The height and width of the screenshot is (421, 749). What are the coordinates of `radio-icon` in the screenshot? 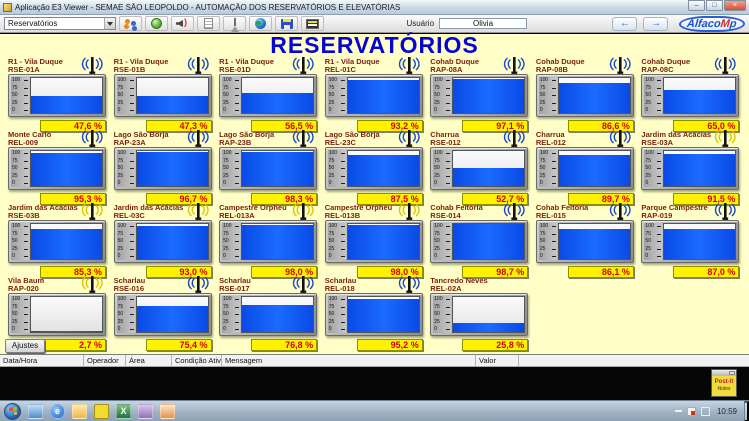 It's located at (235, 25).